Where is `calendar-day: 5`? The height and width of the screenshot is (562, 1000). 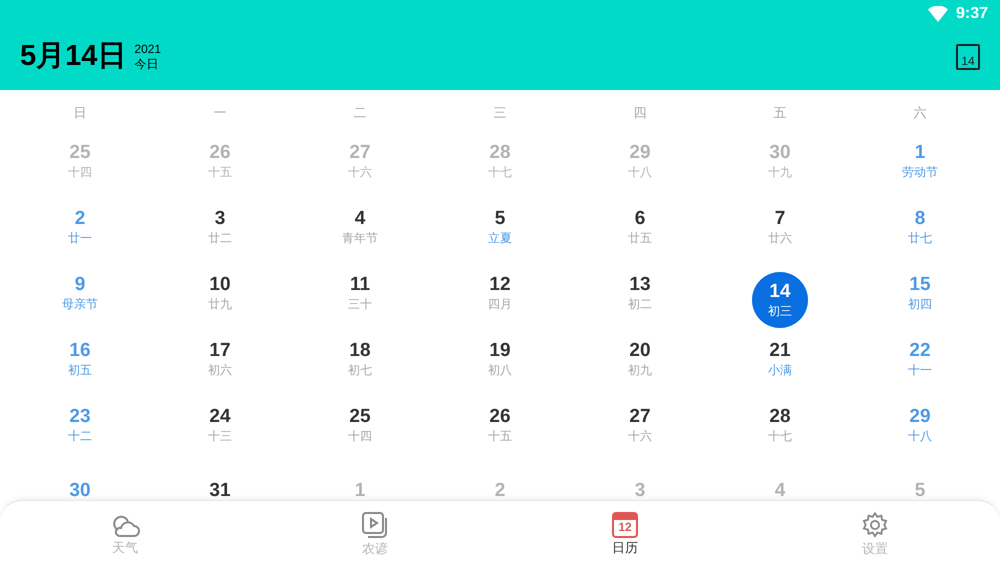 calendar-day: 5 is located at coordinates (920, 491).